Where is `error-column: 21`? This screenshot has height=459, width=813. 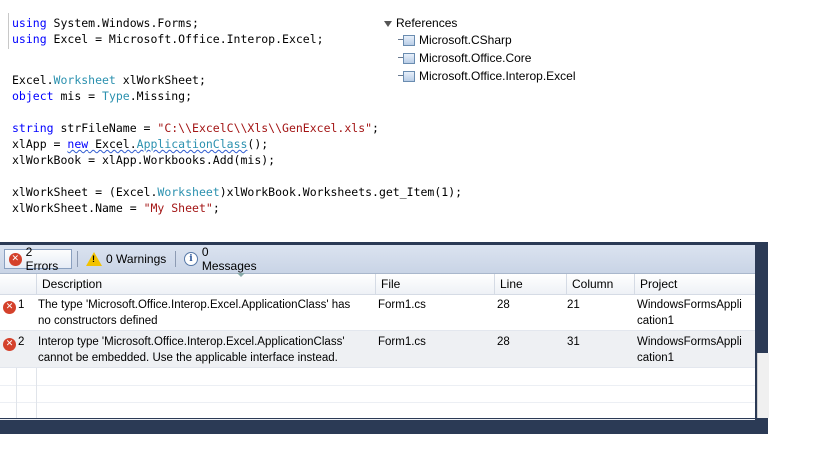 error-column: 21 is located at coordinates (573, 305).